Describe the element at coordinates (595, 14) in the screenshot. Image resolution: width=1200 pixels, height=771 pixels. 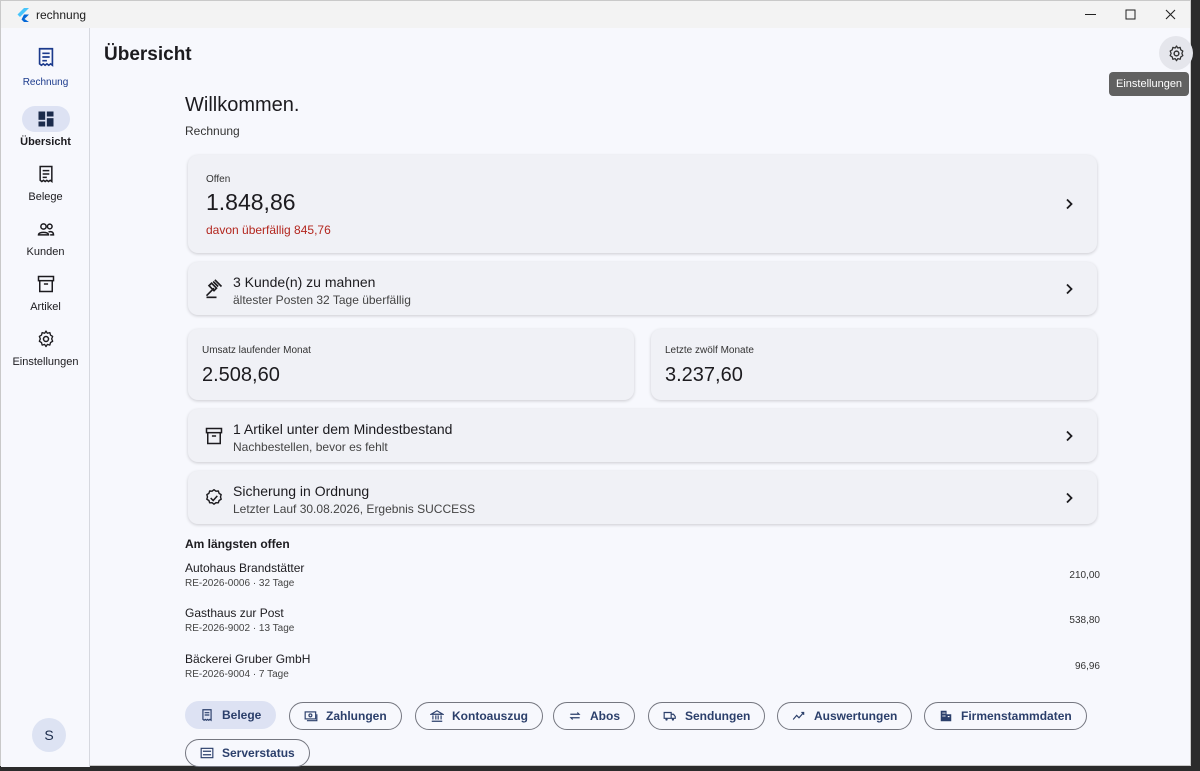
I see `title-bar: rechnung` at that location.